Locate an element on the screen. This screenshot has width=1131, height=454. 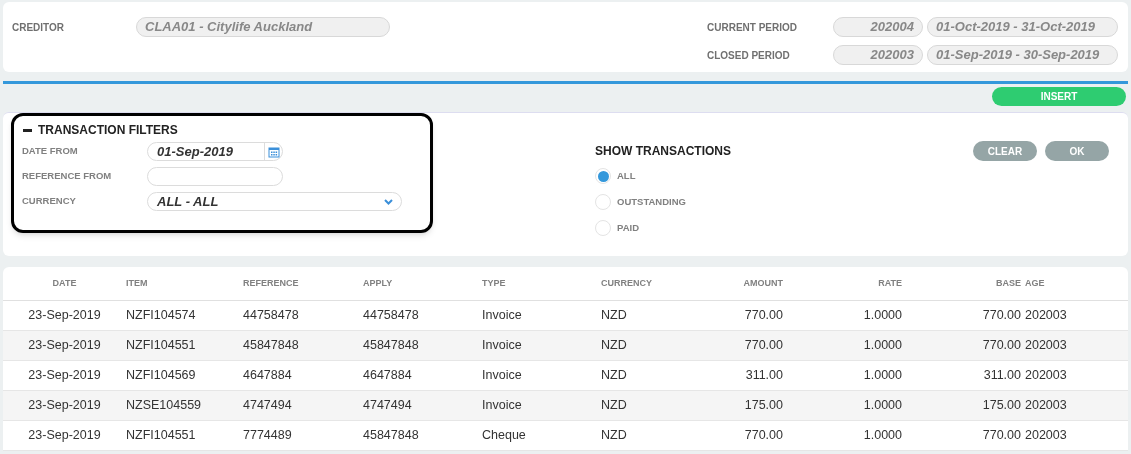
radio-option: OUTSTANDING is located at coordinates (663, 202).